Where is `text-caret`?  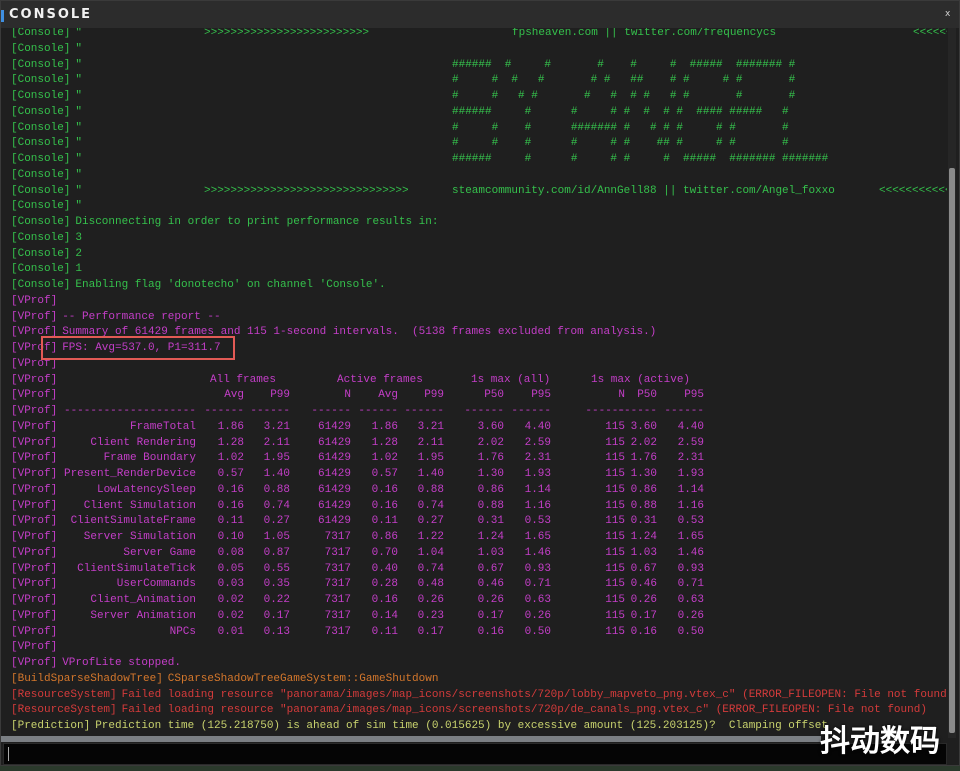 text-caret is located at coordinates (8, 754).